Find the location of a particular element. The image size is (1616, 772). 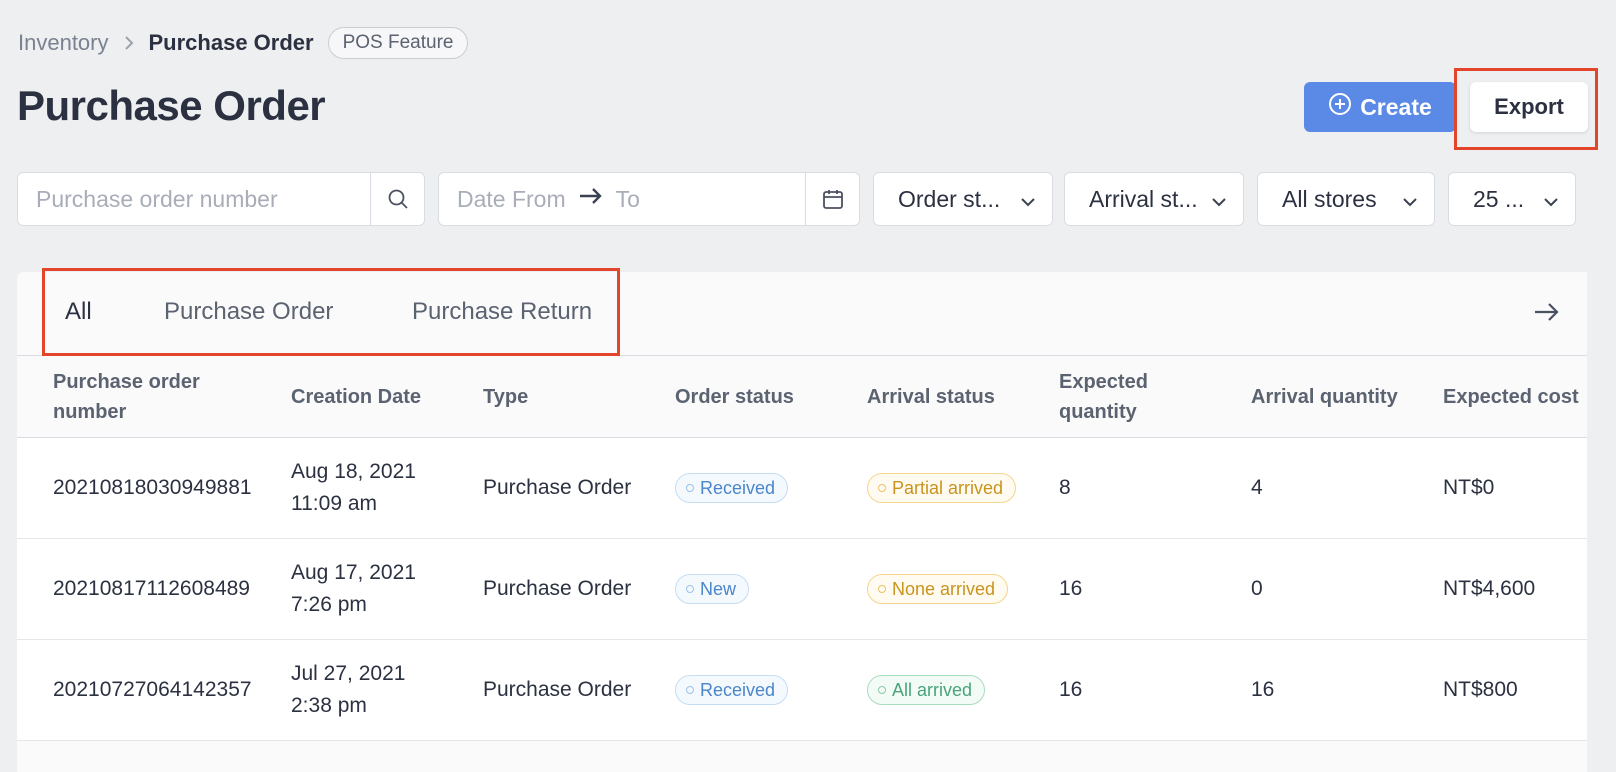

cell-number: 20210727064142357 is located at coordinates (152, 689).